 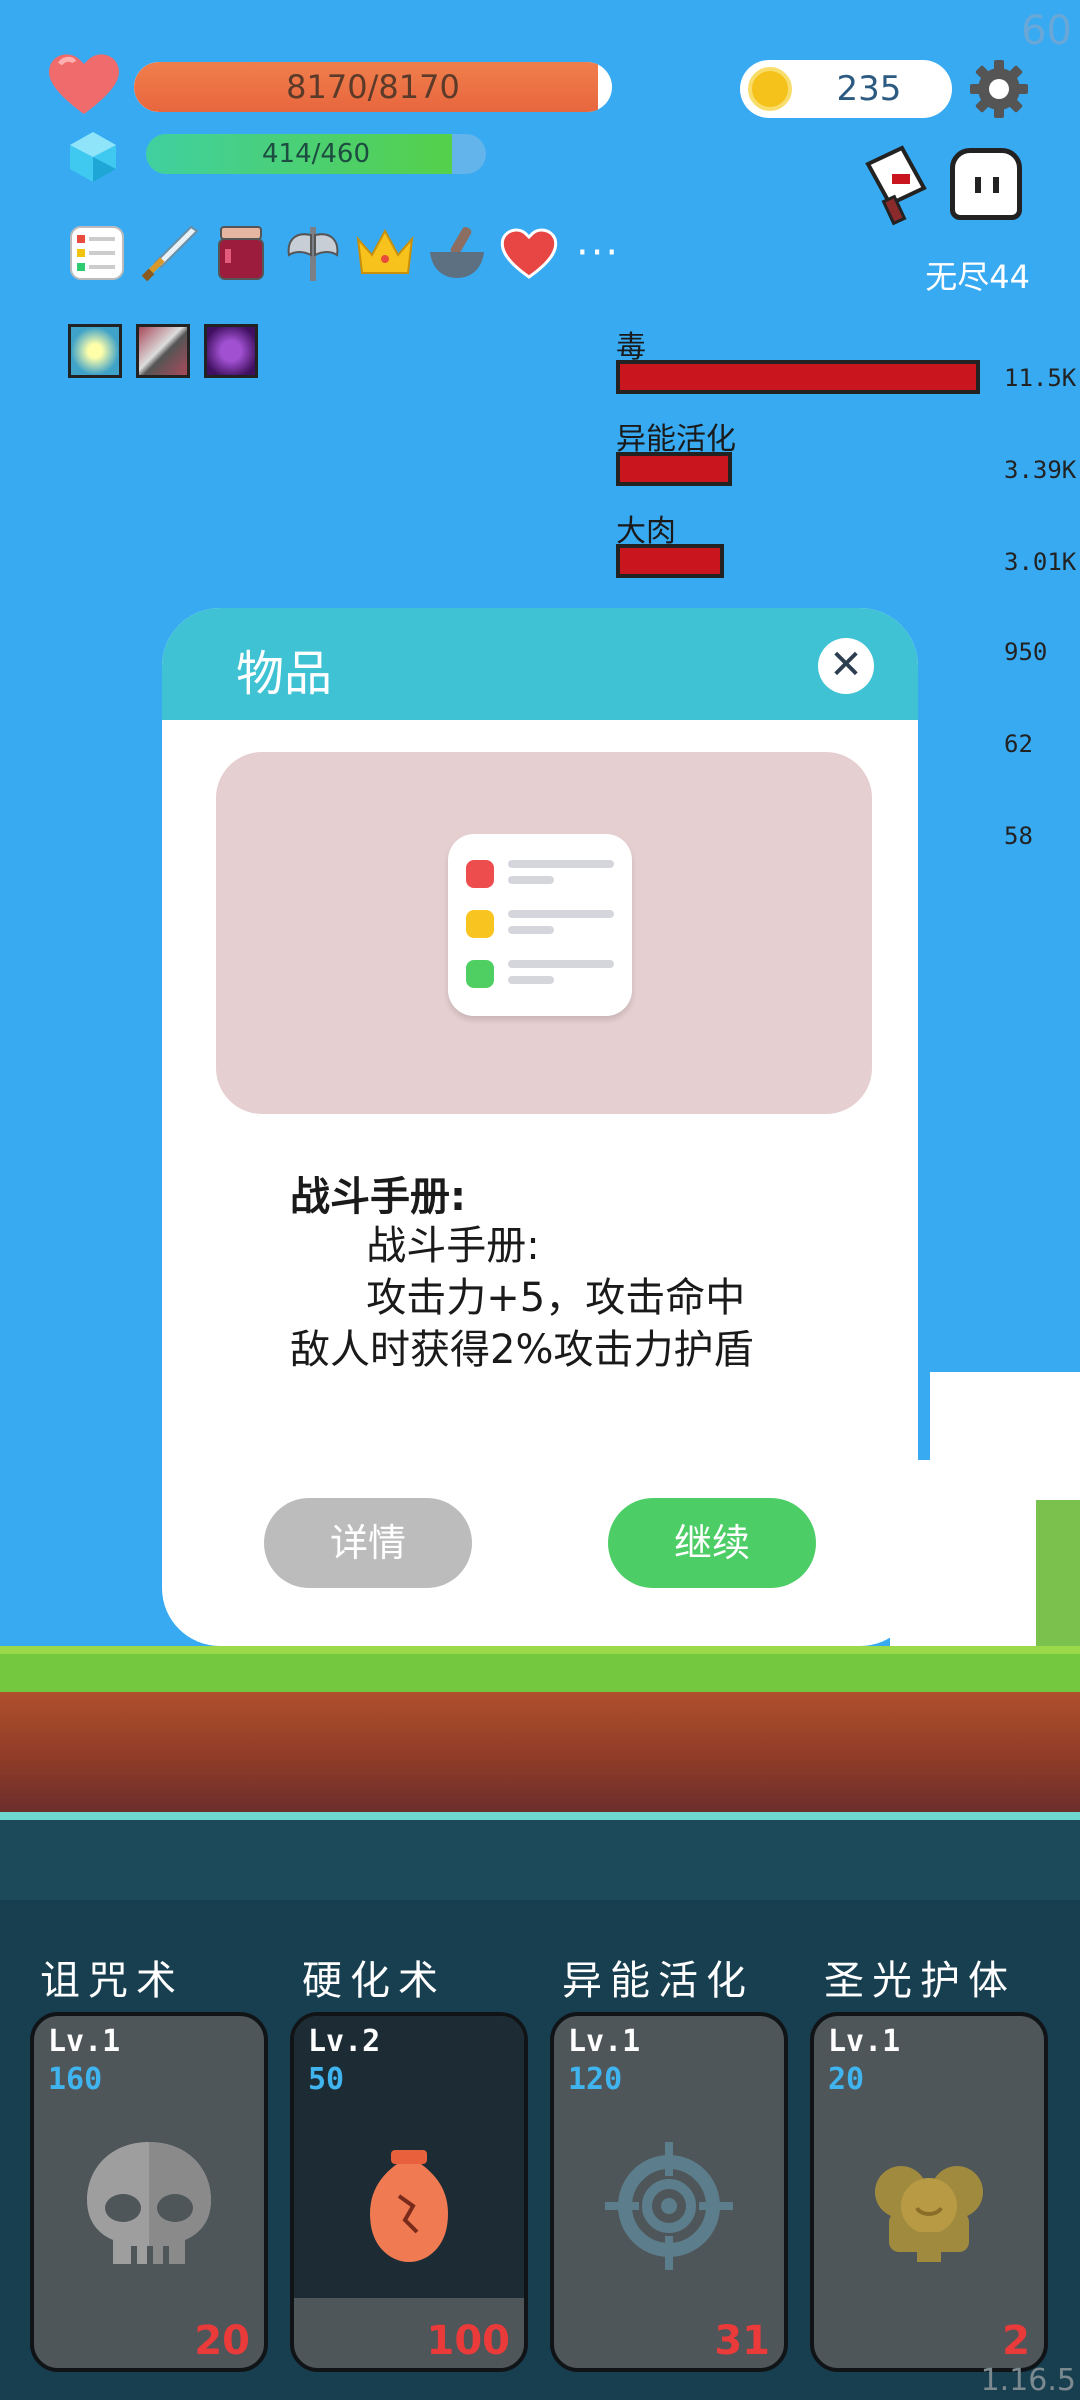 I want to click on mana-bar: 414/460, so click(x=316, y=154).